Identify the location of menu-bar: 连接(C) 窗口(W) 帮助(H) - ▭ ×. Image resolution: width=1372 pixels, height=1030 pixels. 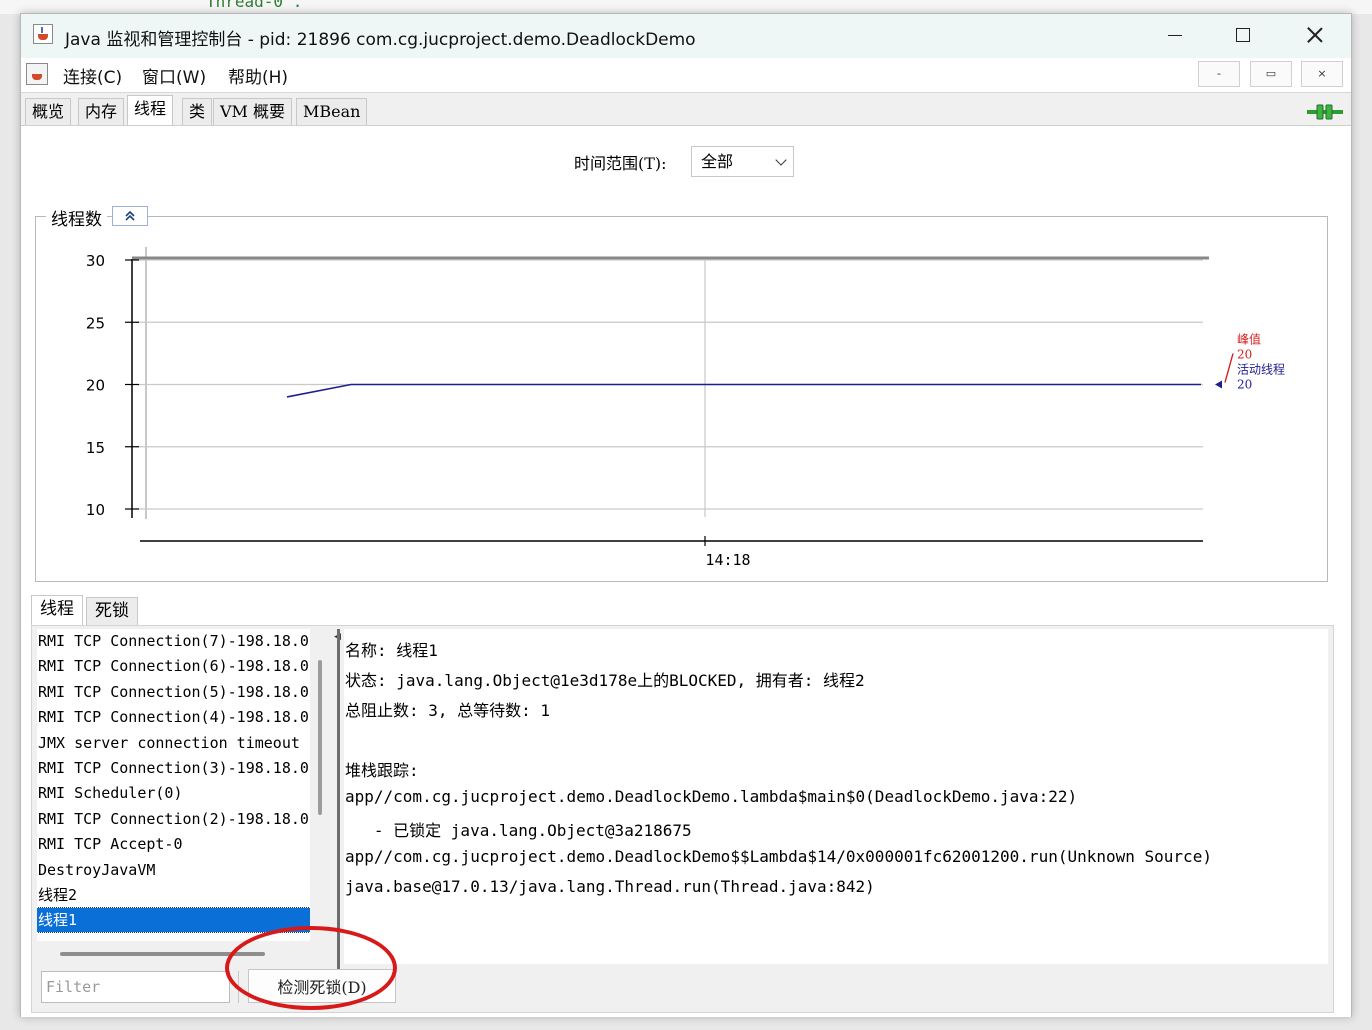
(686, 75).